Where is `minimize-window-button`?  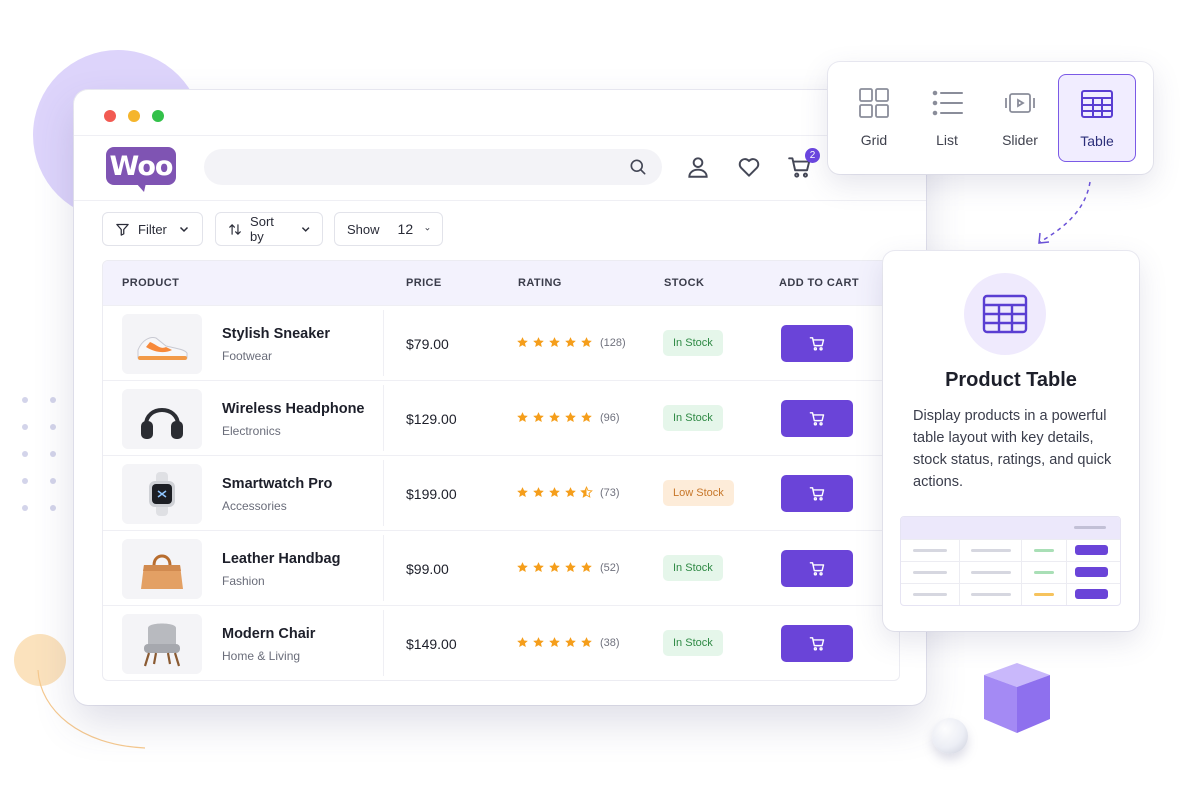 minimize-window-button is located at coordinates (134, 116).